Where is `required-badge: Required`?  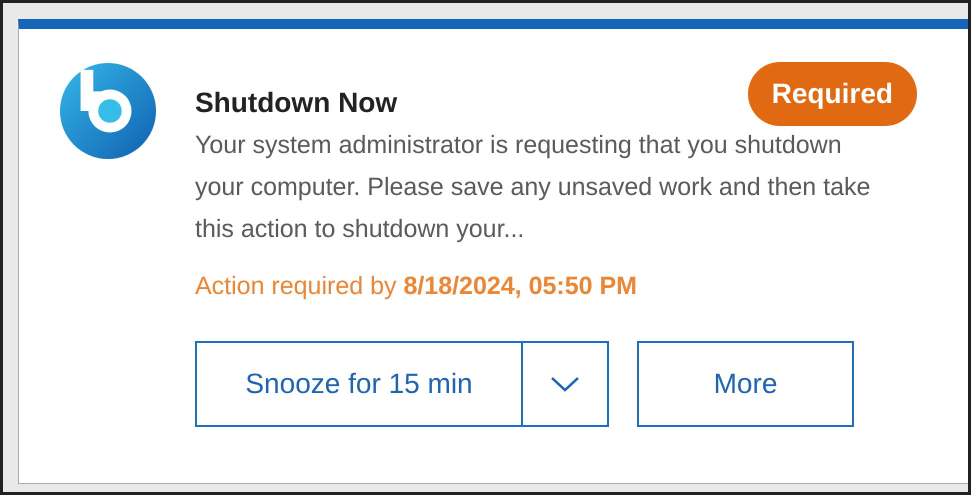 required-badge: Required is located at coordinates (832, 94).